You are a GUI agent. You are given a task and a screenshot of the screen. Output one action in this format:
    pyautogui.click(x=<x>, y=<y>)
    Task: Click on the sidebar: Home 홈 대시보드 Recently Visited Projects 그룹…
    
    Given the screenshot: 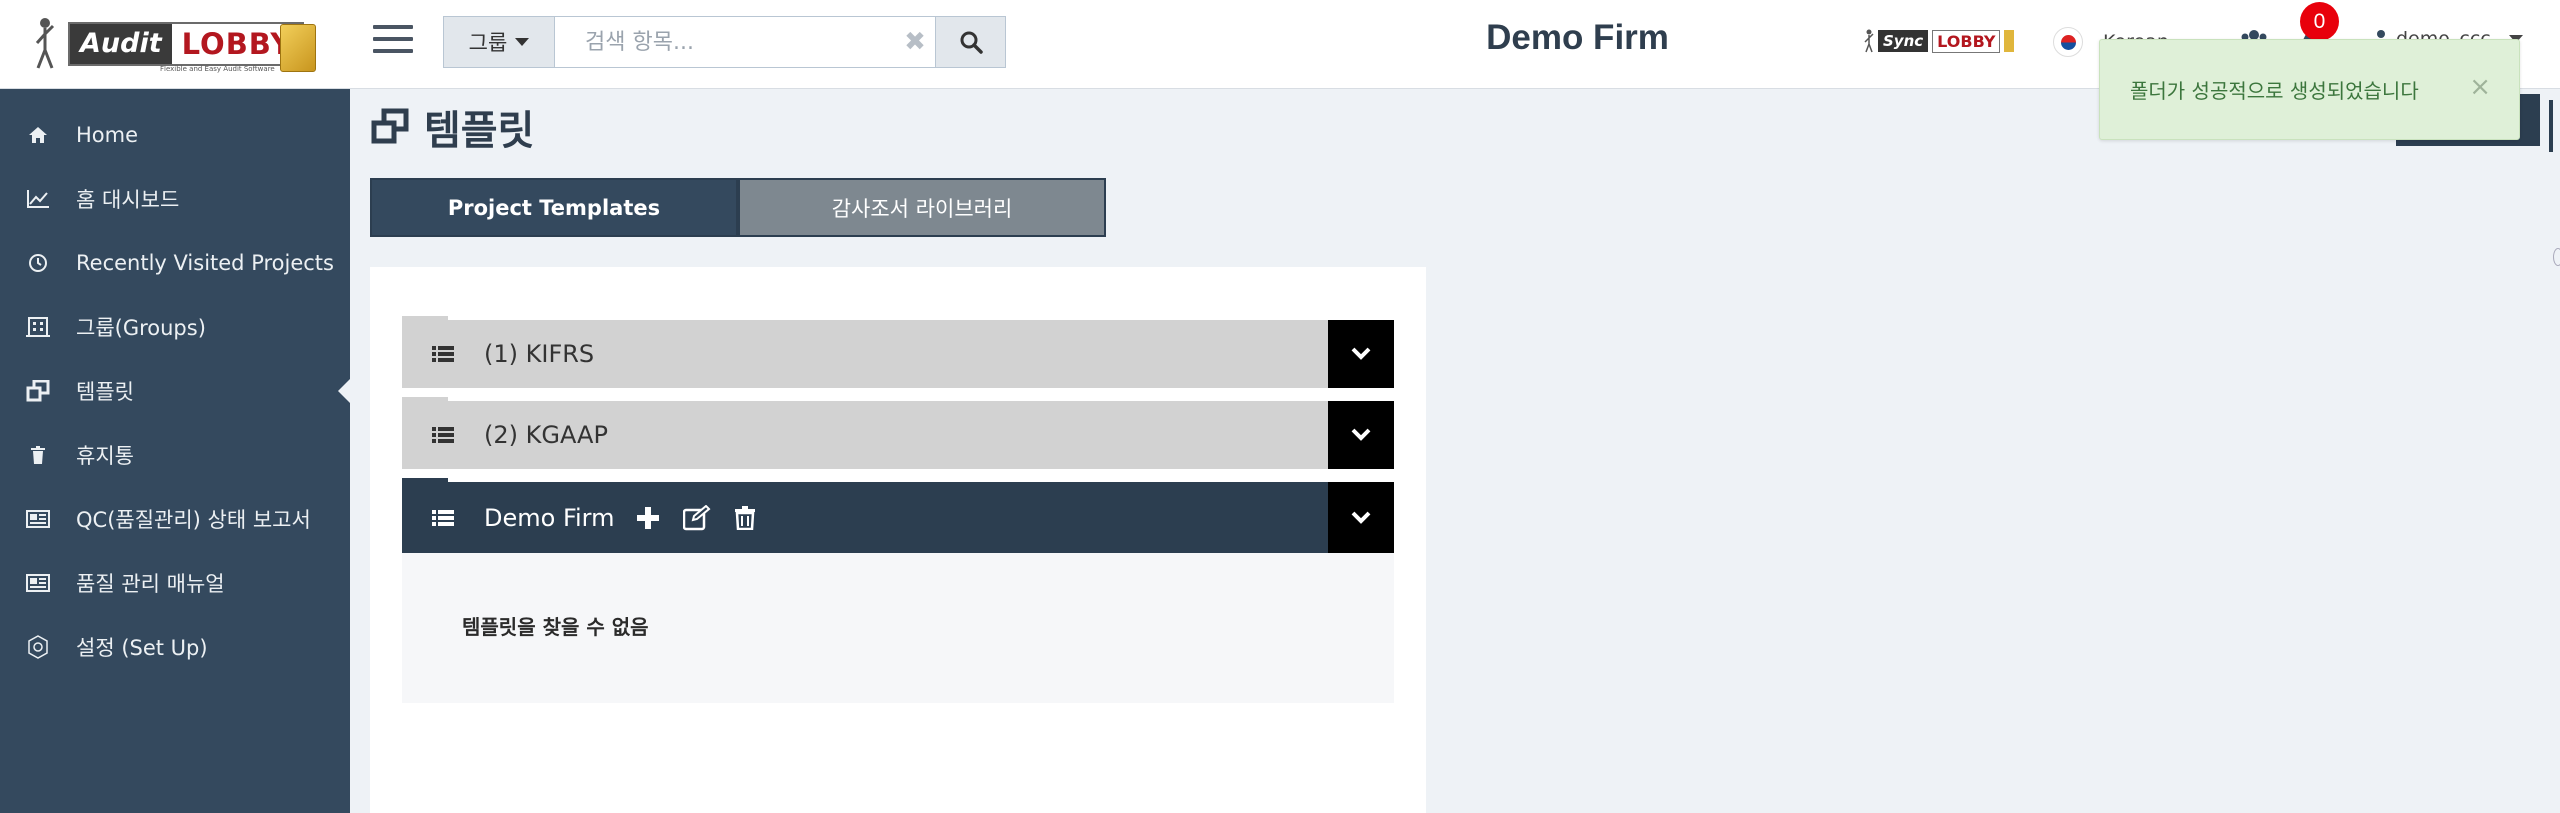 What is the action you would take?
    pyautogui.click(x=175, y=451)
    